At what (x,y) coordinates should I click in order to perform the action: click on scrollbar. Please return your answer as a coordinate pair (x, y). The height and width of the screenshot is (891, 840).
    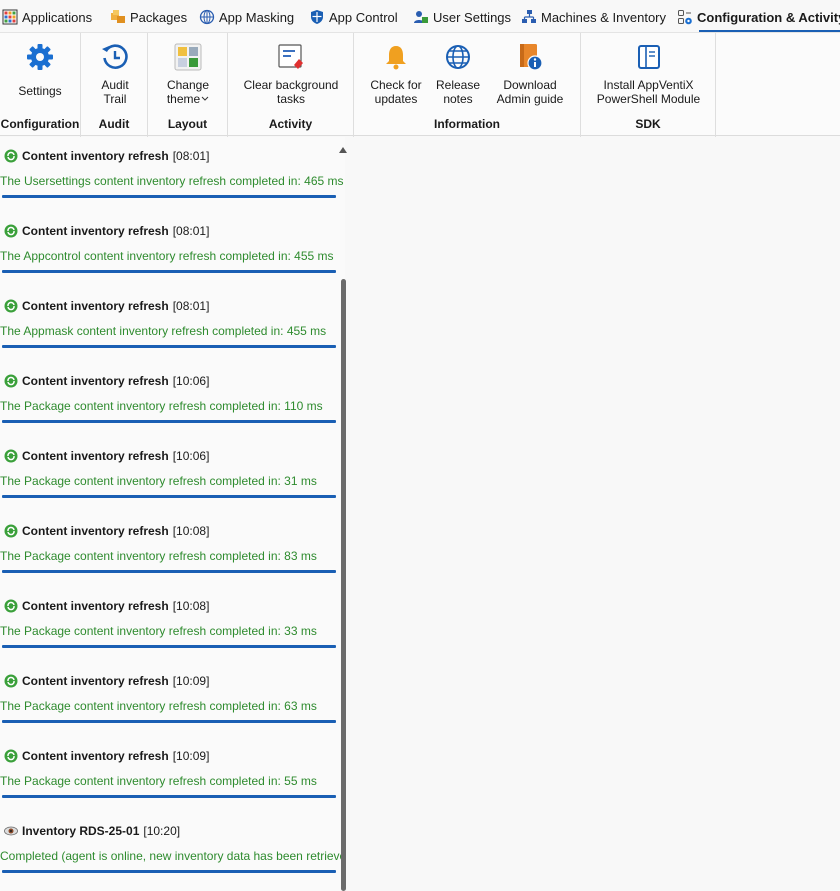
    Looking at the image, I should click on (343, 514).